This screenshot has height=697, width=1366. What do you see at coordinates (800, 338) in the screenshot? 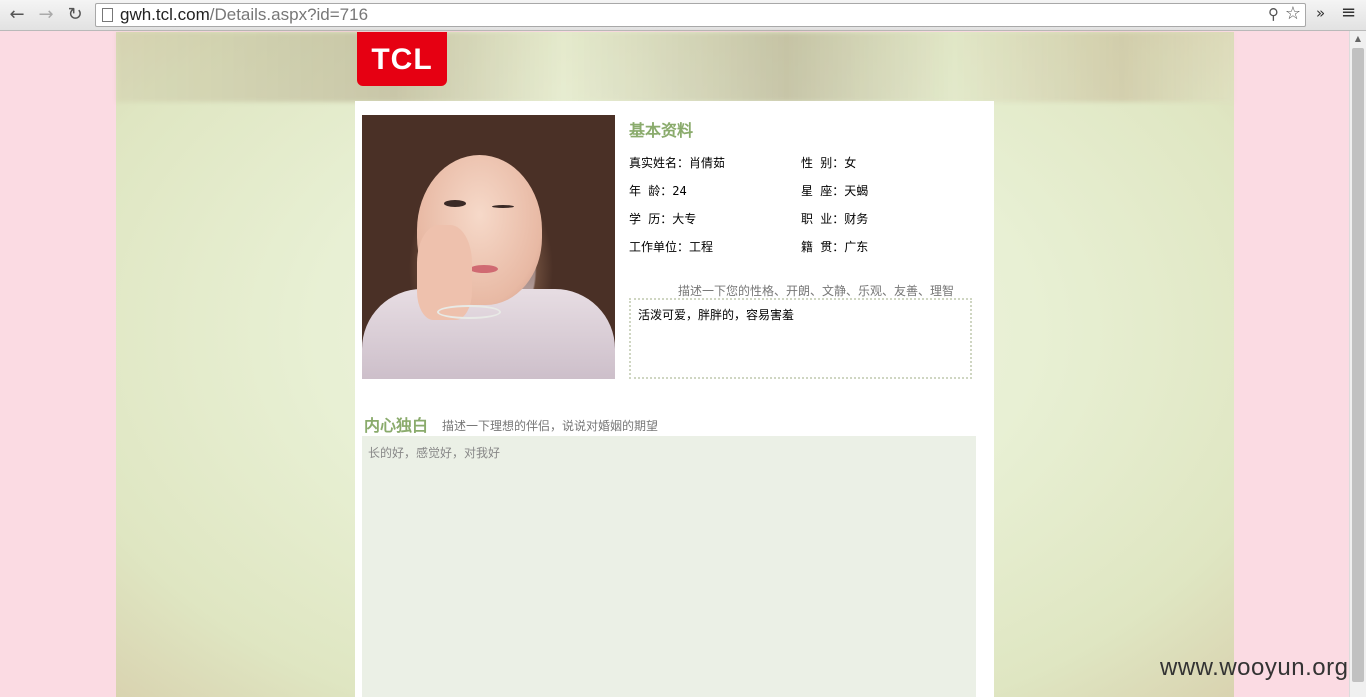
I see `personality-box: 活泼可爱，胖胖的，容易害羞` at bounding box center [800, 338].